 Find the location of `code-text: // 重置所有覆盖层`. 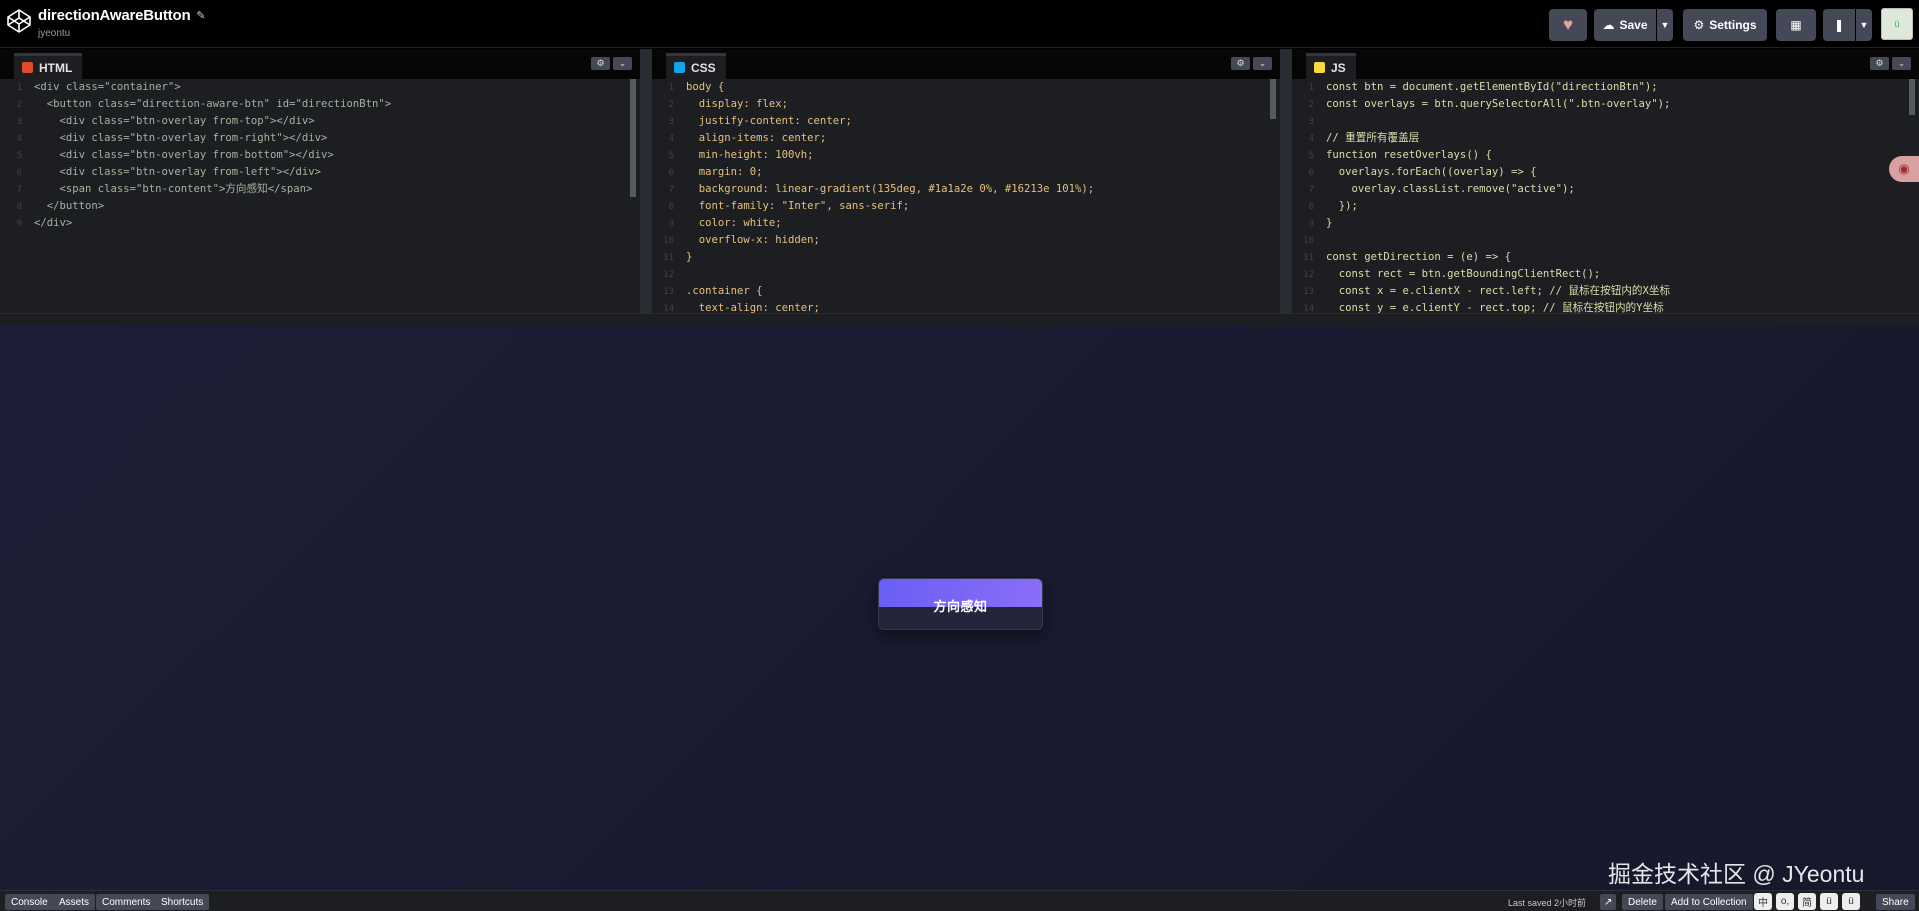

code-text: // 重置所有覆盖层 is located at coordinates (1372, 138).